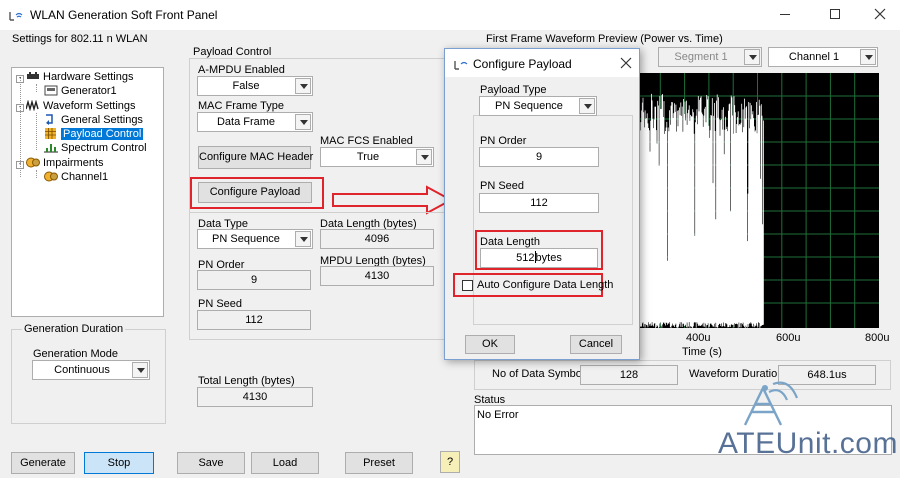 This screenshot has height=478, width=900. What do you see at coordinates (254, 320) in the screenshot?
I see `pn-seed-field: 112` at bounding box center [254, 320].